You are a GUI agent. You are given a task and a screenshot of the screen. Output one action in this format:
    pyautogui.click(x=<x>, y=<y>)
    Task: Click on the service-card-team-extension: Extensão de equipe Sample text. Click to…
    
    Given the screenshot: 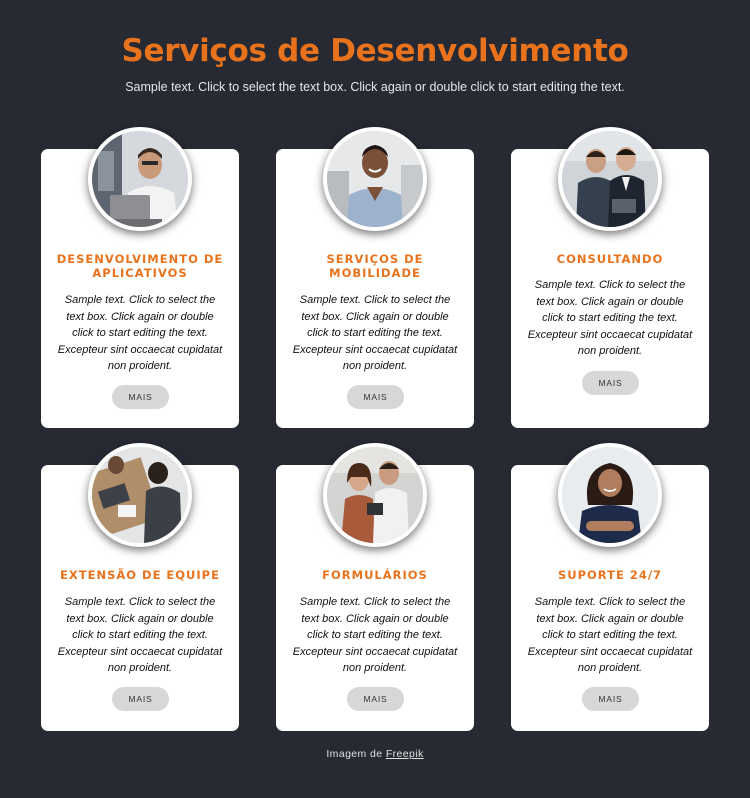 What is the action you would take?
    pyautogui.click(x=140, y=587)
    